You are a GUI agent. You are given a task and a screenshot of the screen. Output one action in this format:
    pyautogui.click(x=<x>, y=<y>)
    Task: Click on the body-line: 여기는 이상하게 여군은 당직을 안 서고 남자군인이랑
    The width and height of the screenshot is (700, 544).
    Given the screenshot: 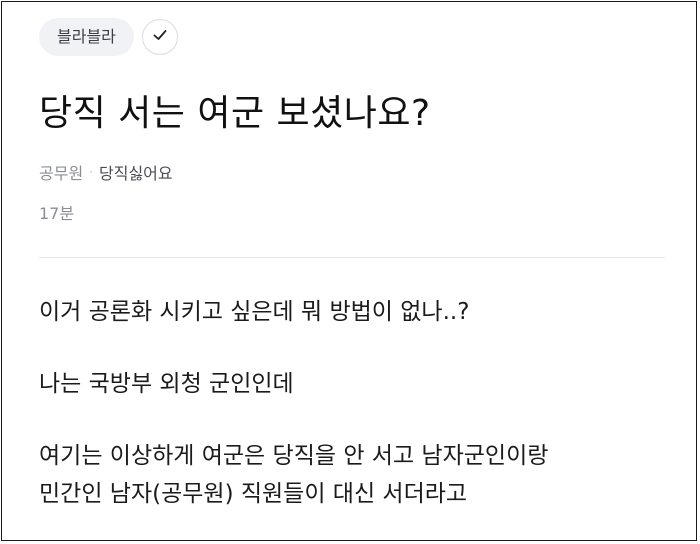 What is the action you would take?
    pyautogui.click(x=294, y=456)
    